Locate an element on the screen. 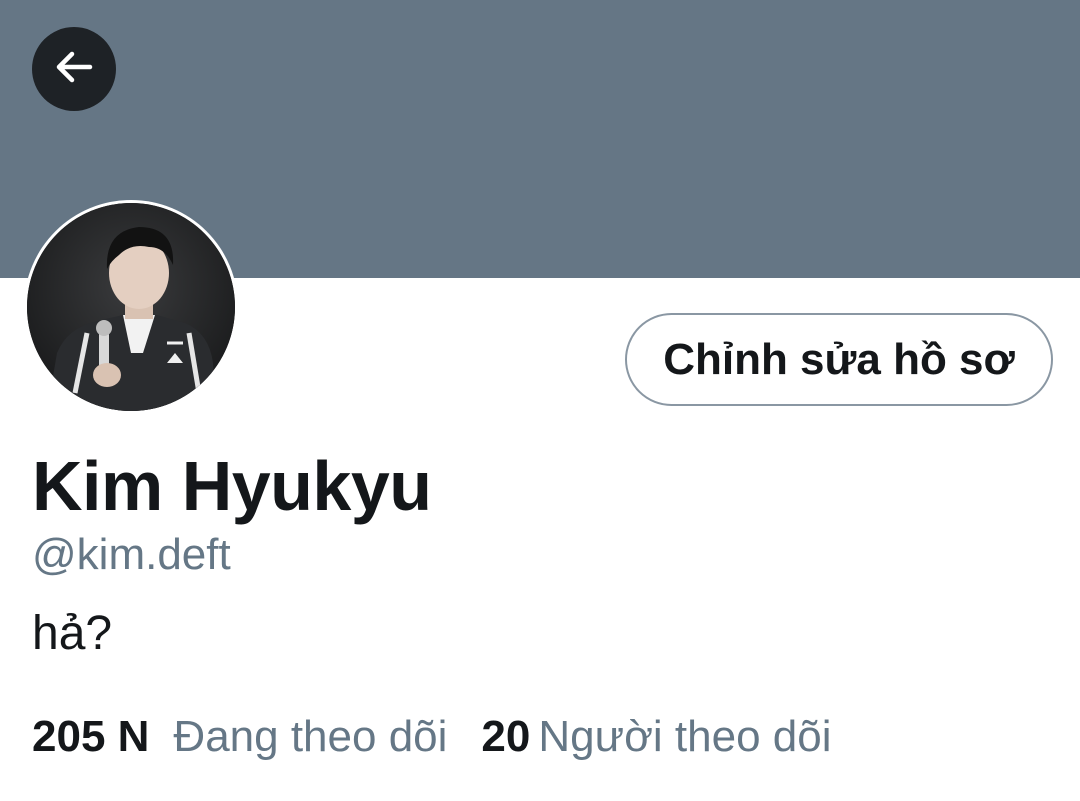 This screenshot has height=801, width=1080. profile-photo is located at coordinates (131, 307).